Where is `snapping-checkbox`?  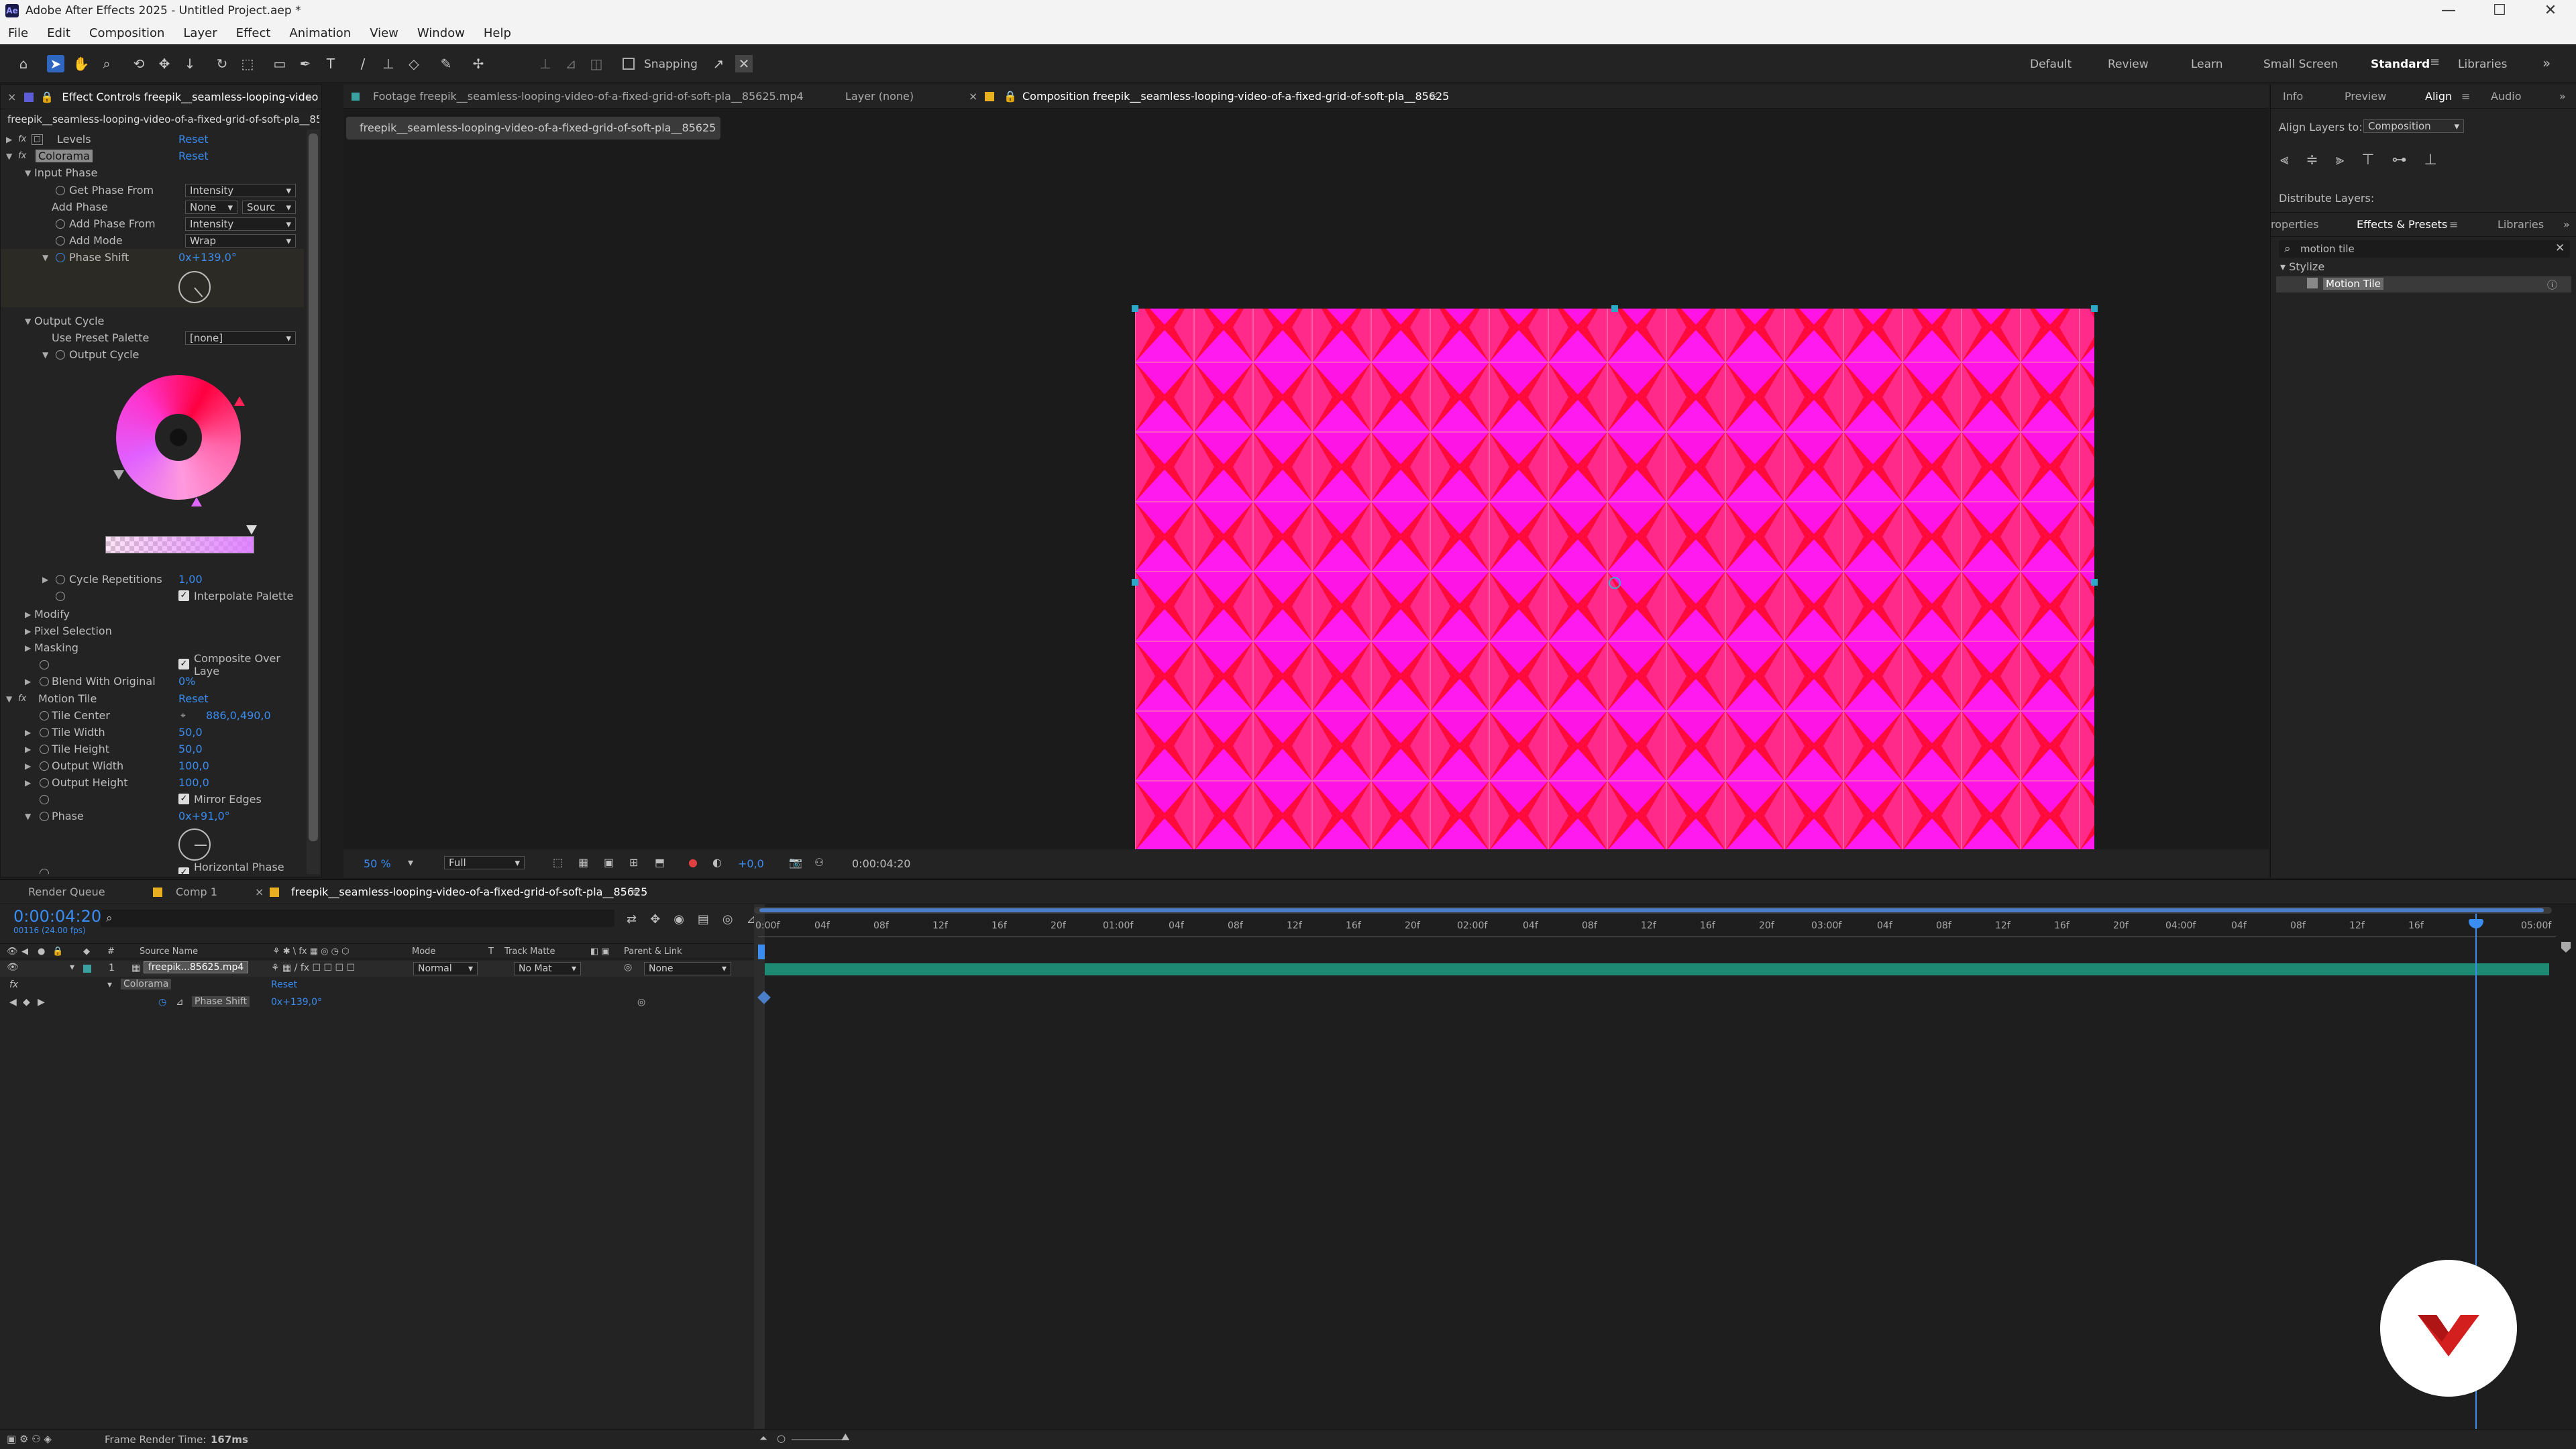 snapping-checkbox is located at coordinates (629, 64).